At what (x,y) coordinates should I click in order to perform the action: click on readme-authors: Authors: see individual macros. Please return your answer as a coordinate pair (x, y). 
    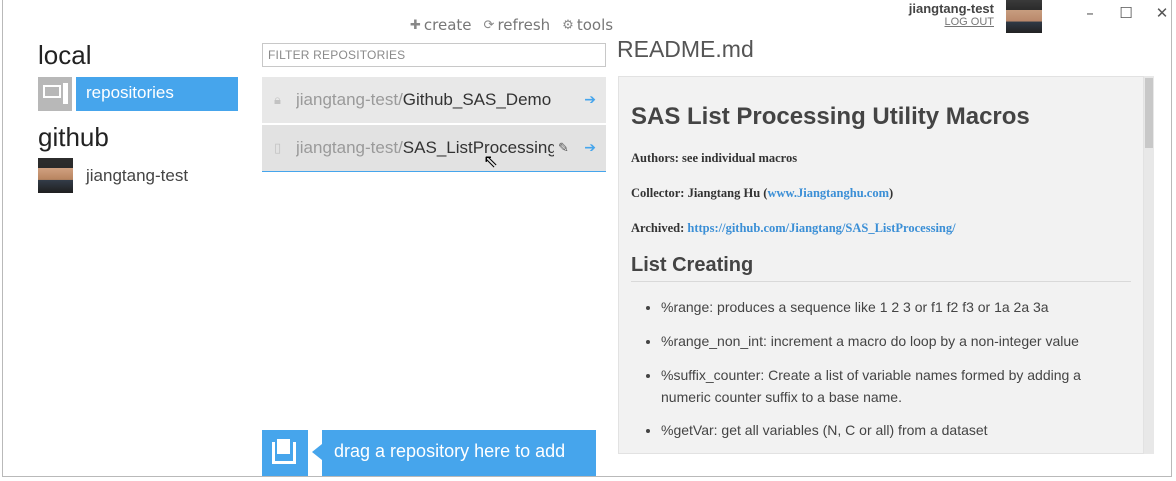
    Looking at the image, I should click on (714, 158).